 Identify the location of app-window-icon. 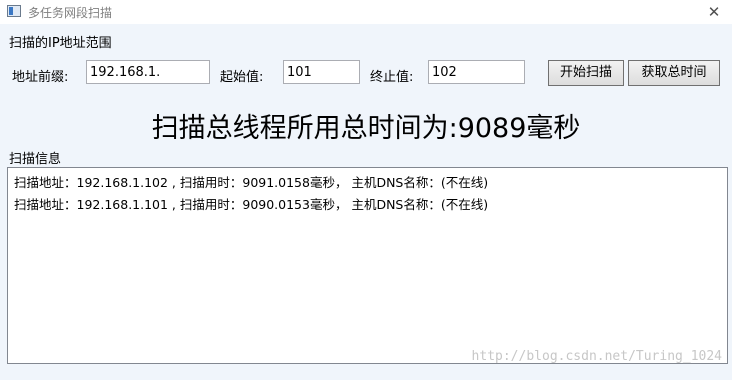
(14, 11).